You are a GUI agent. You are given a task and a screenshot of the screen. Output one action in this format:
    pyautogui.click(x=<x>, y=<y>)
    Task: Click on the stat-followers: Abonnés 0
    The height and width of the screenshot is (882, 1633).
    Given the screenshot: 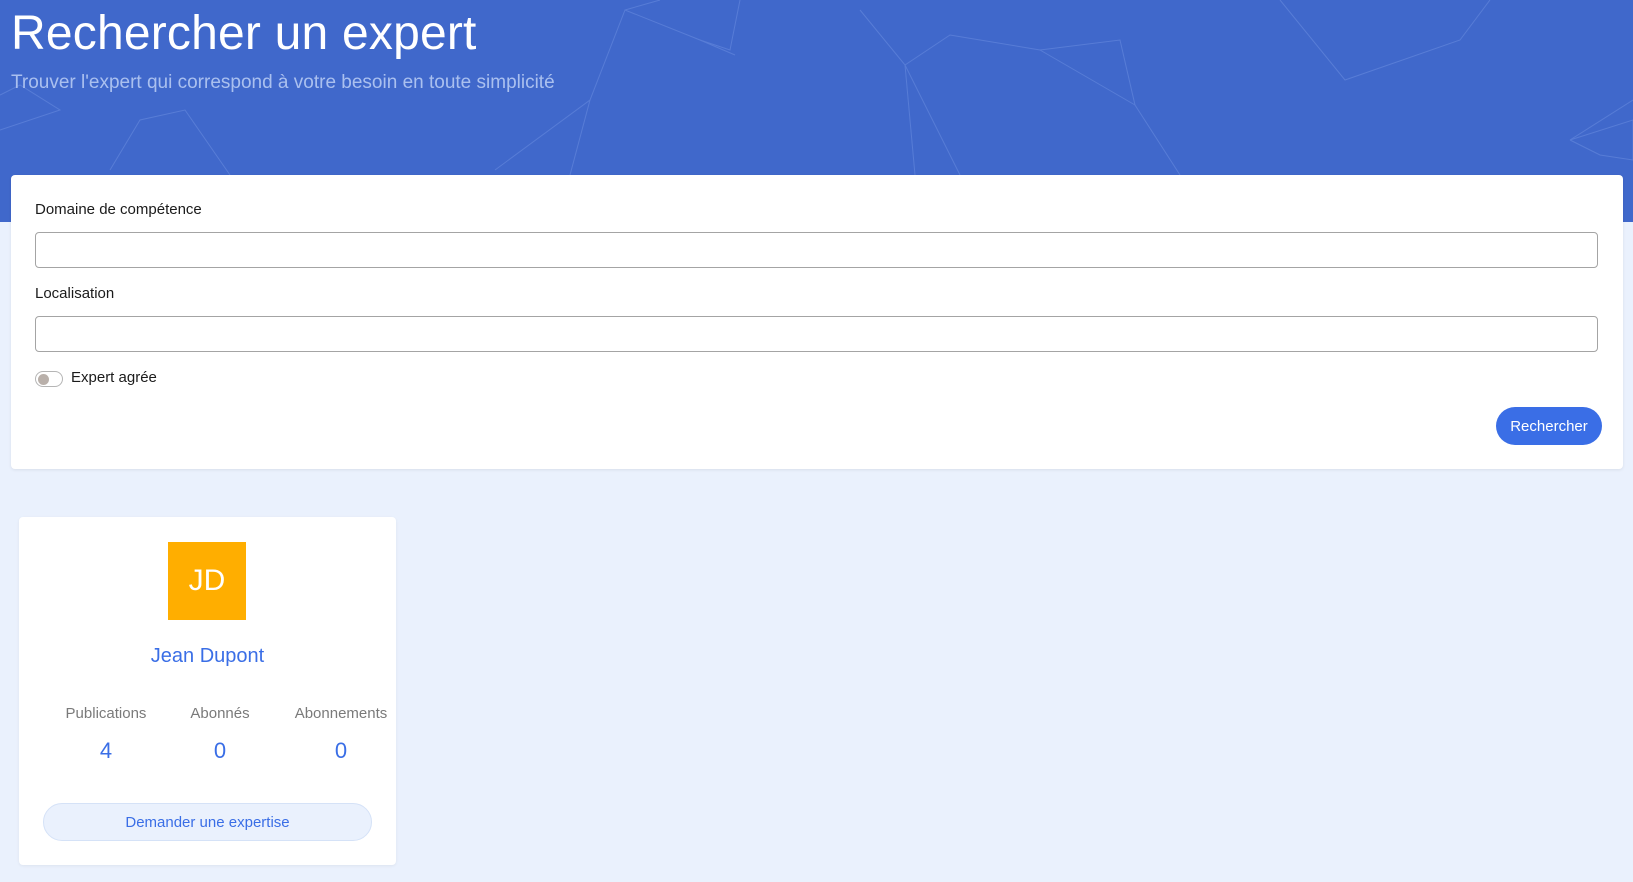 What is the action you would take?
    pyautogui.click(x=220, y=734)
    